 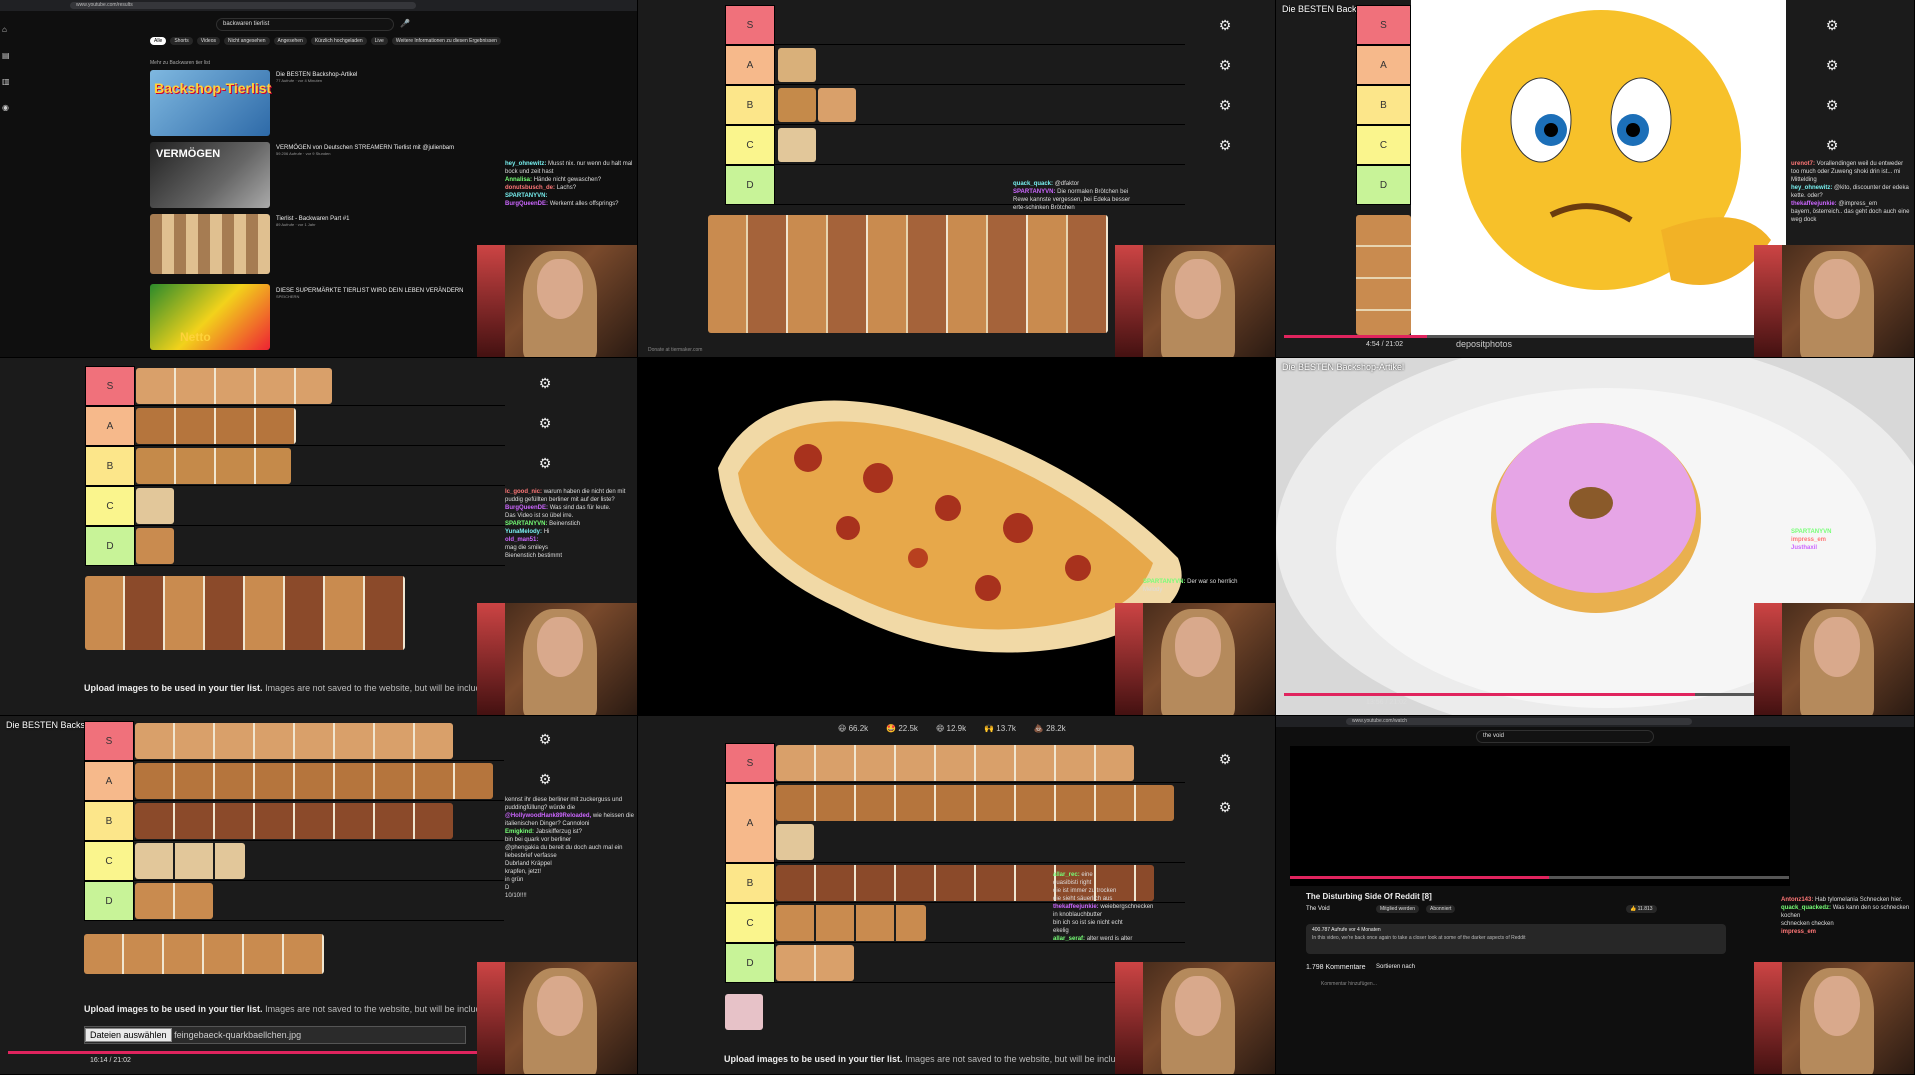 What do you see at coordinates (405, 23) in the screenshot?
I see `mic-icon: 🎤` at bounding box center [405, 23].